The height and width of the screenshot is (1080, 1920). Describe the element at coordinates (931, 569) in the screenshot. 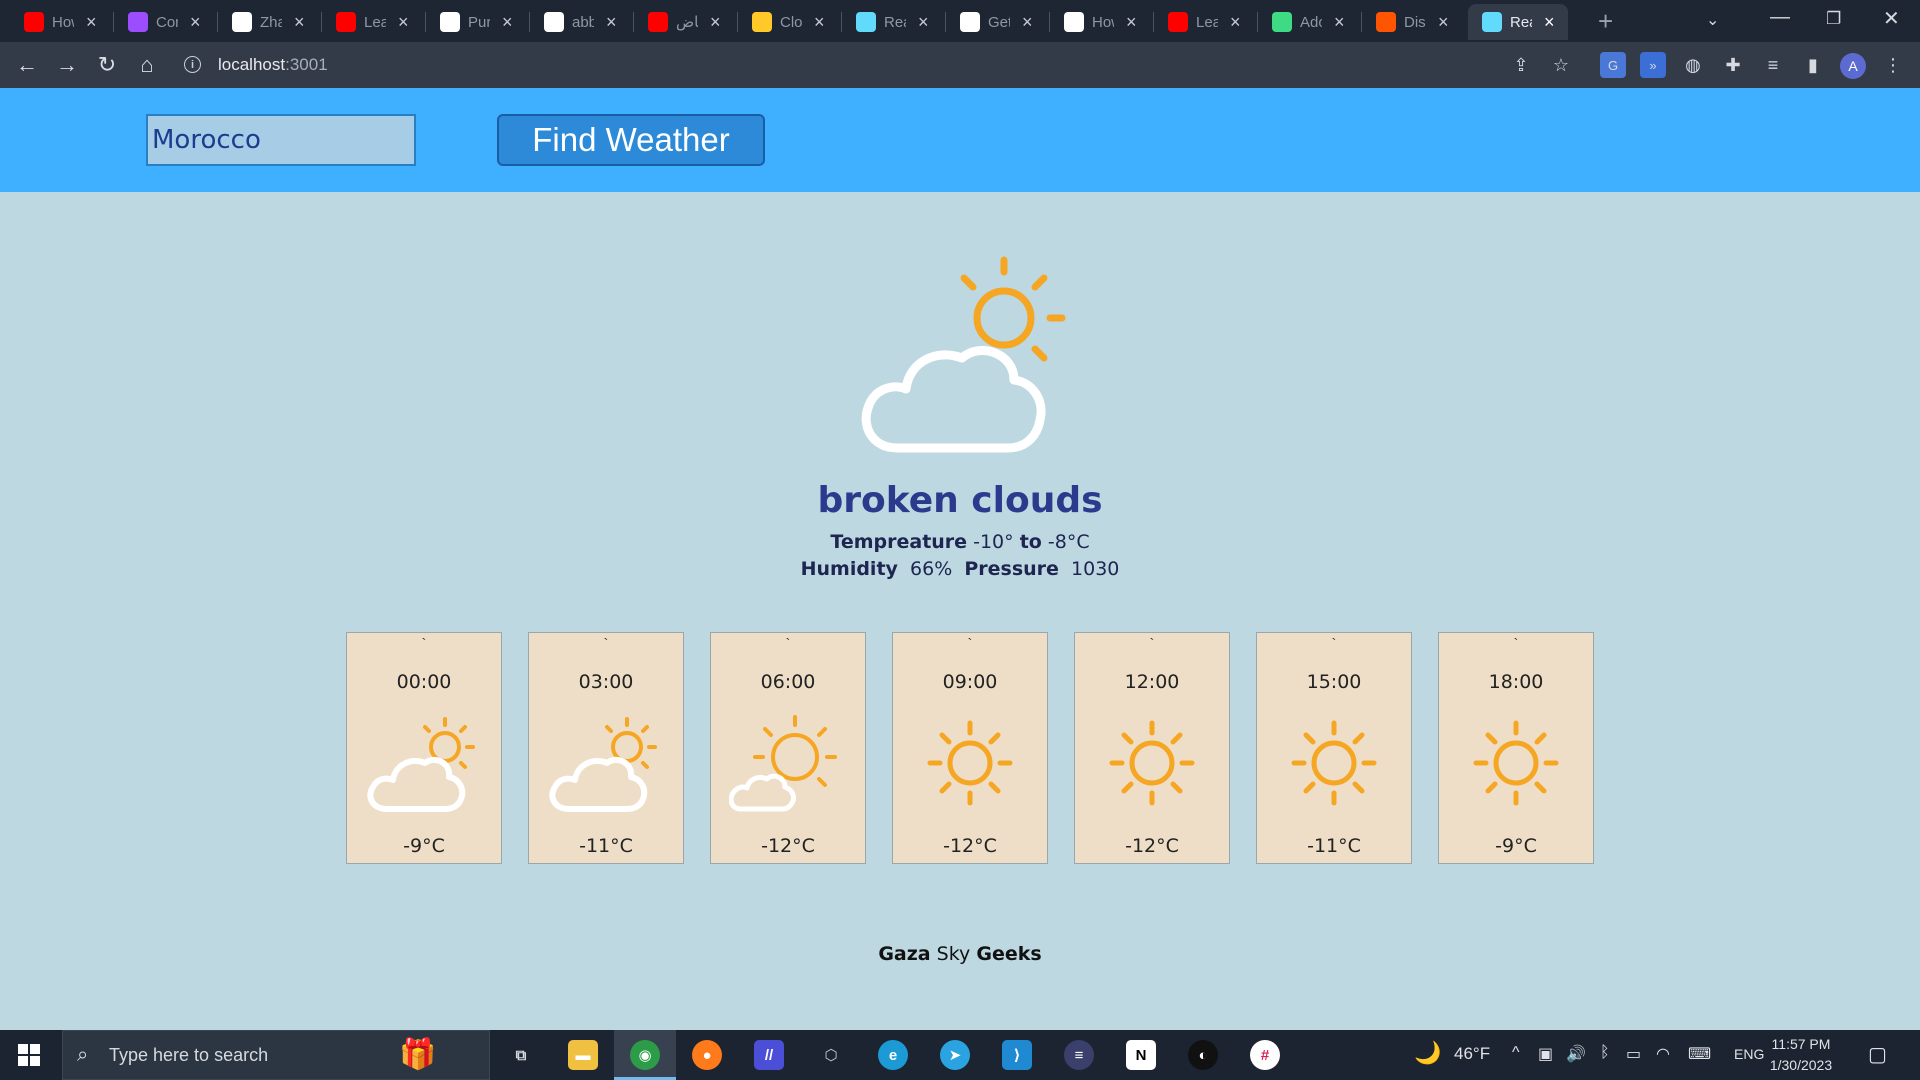

I see `humidity-value: 66%` at that location.